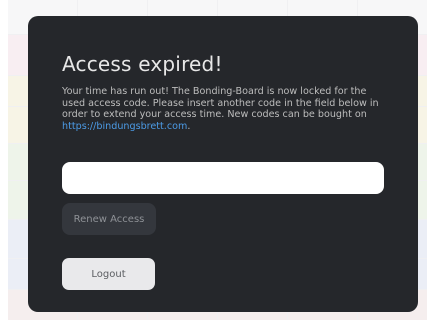 The width and height of the screenshot is (427, 320). What do you see at coordinates (124, 126) in the screenshot?
I see `shop-link: https://bindungsbrett.com` at bounding box center [124, 126].